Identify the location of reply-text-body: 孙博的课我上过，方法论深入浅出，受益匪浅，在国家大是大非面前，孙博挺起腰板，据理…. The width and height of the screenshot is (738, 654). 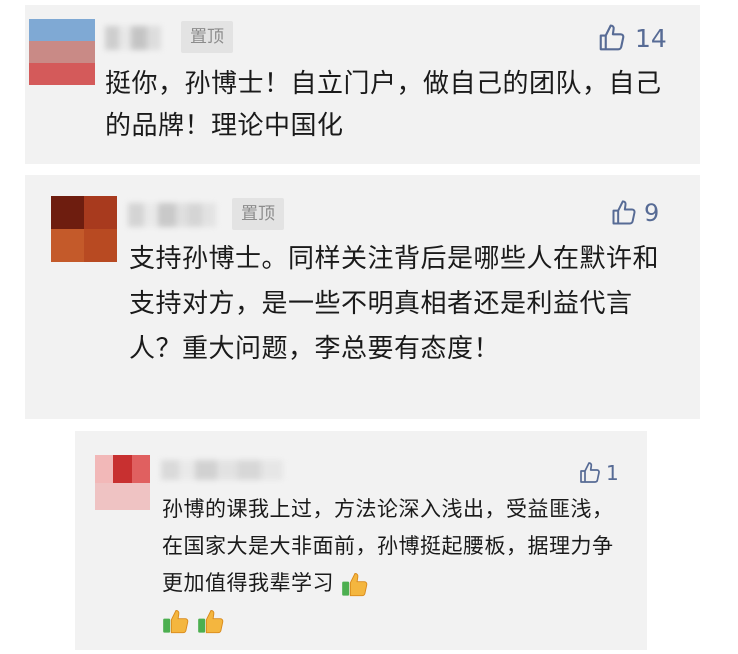
(388, 546).